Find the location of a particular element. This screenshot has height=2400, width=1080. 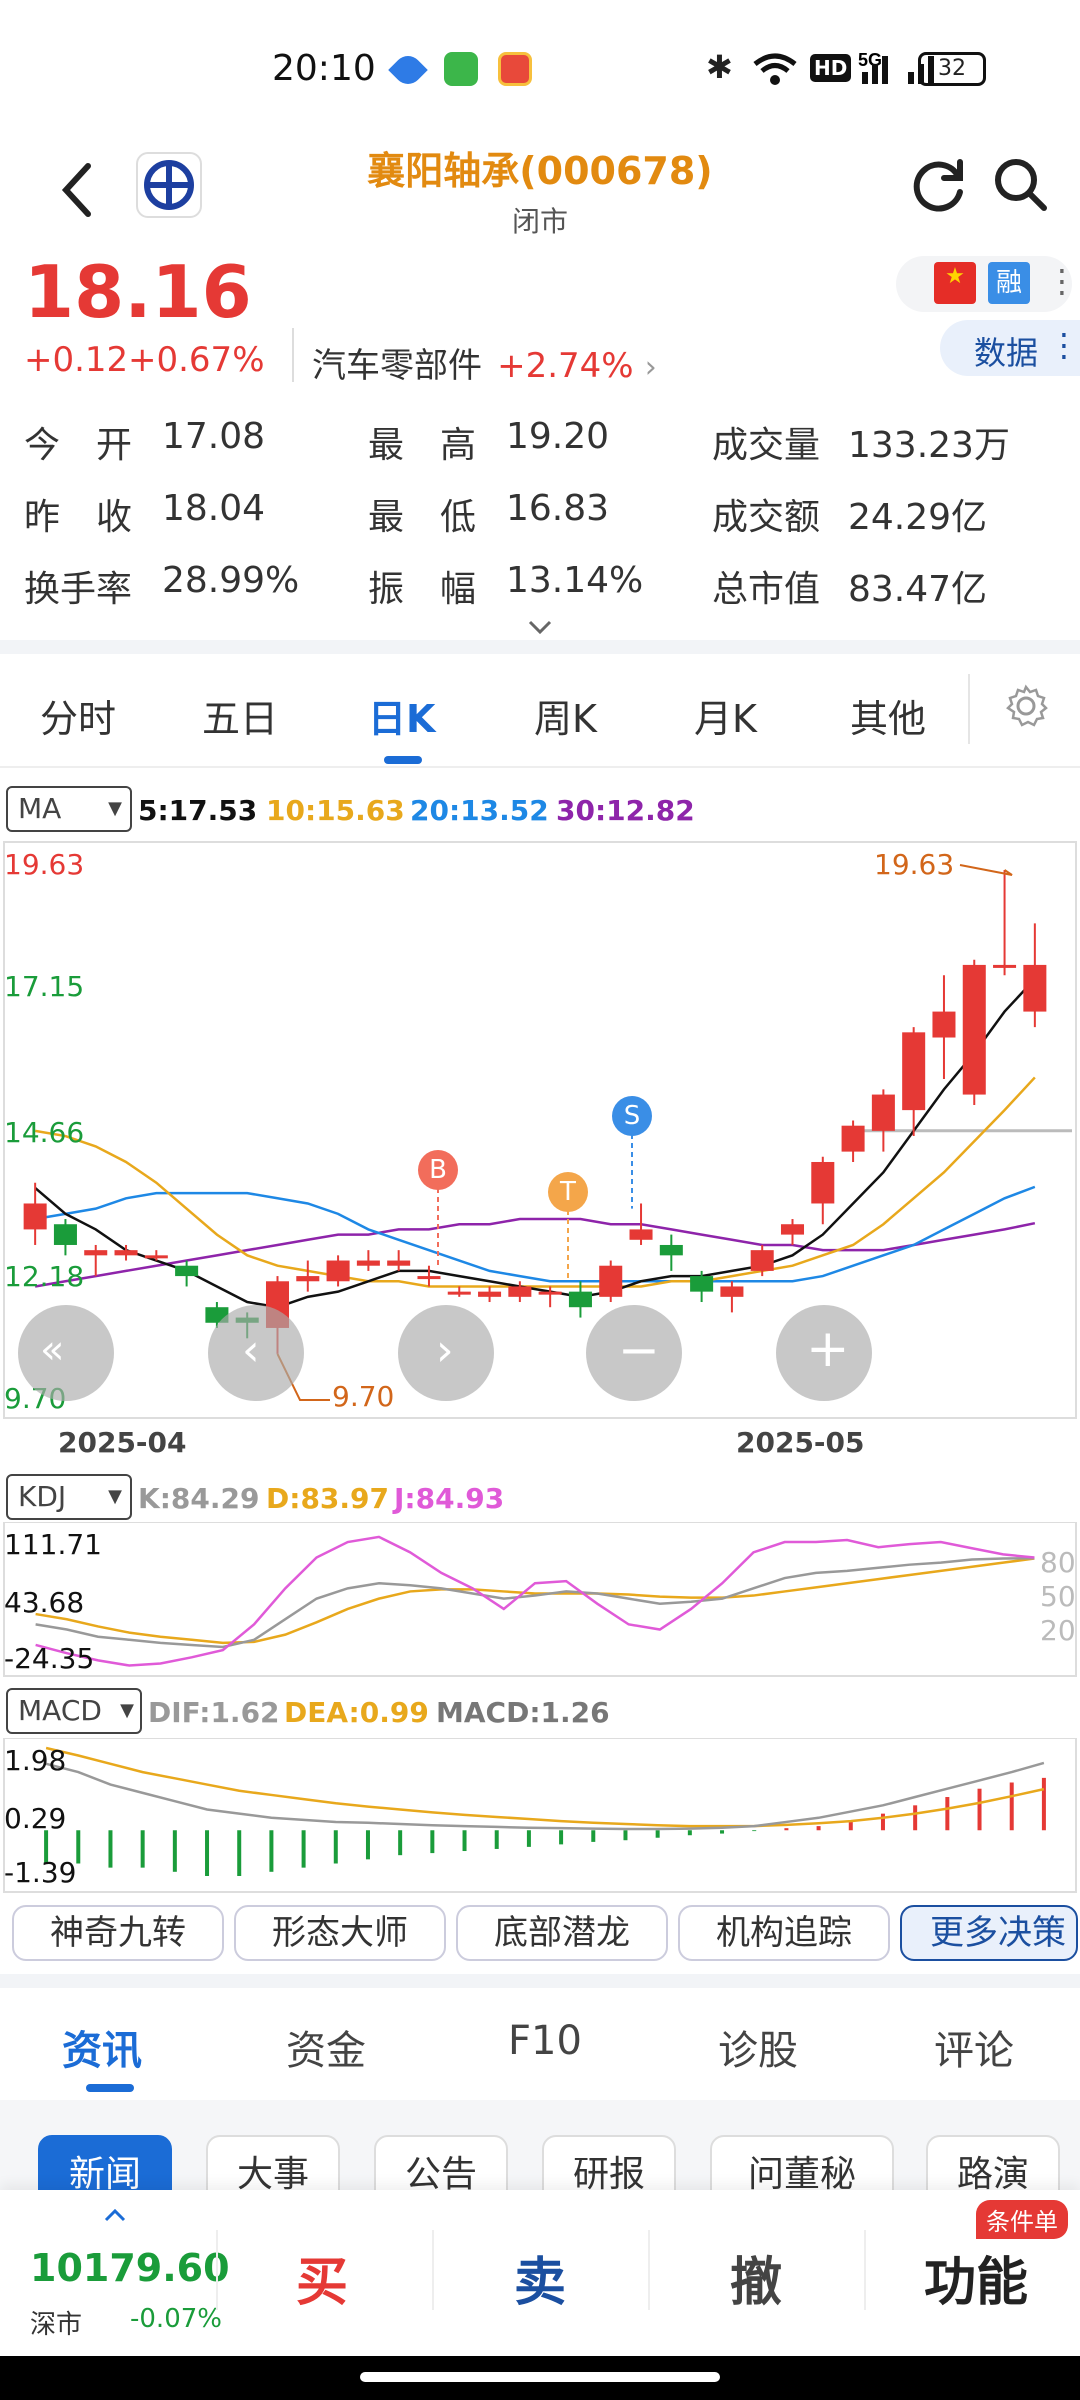

settings-gear-icon is located at coordinates (1026, 706).